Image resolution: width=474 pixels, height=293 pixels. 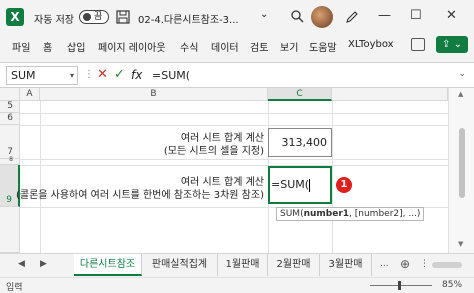 What do you see at coordinates (371, 44) in the screenshot?
I see `tab-xltoybox: XLToybox` at bounding box center [371, 44].